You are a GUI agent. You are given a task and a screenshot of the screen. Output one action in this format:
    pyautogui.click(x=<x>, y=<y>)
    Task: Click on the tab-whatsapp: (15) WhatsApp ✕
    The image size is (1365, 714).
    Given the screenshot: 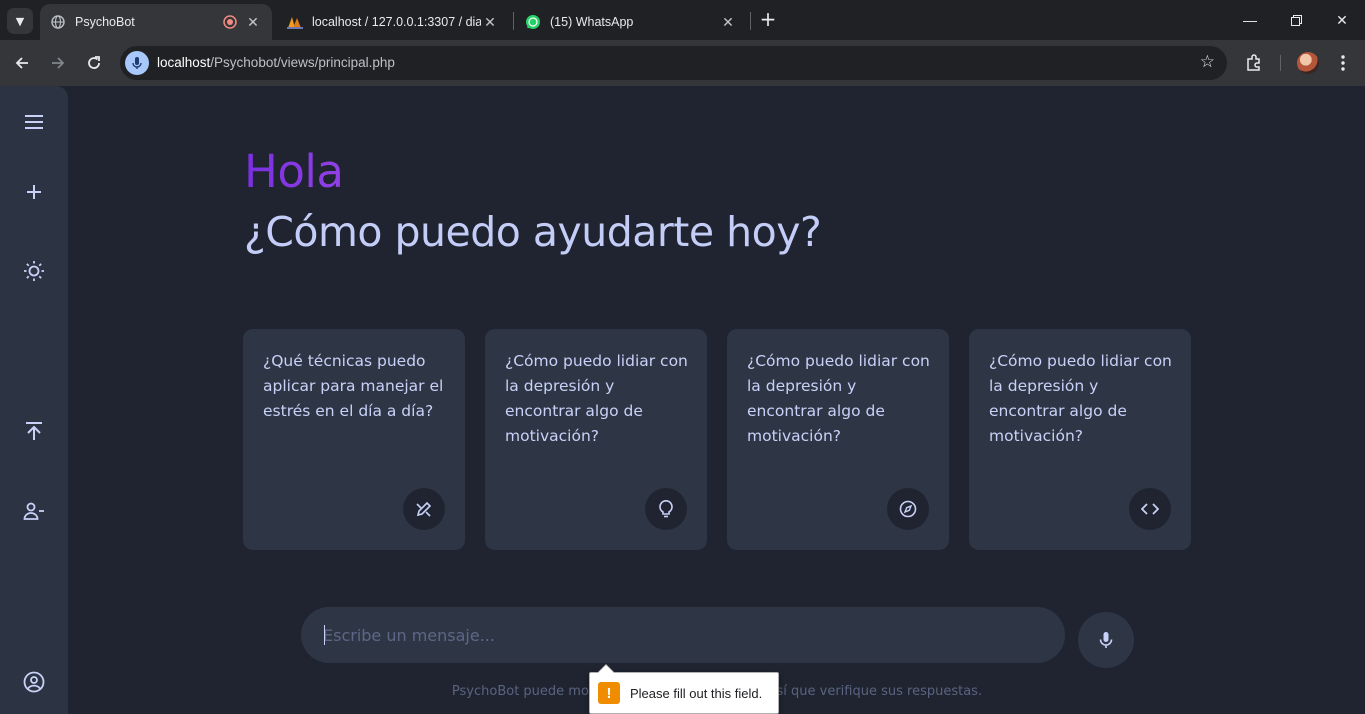 What is the action you would take?
    pyautogui.click(x=631, y=22)
    